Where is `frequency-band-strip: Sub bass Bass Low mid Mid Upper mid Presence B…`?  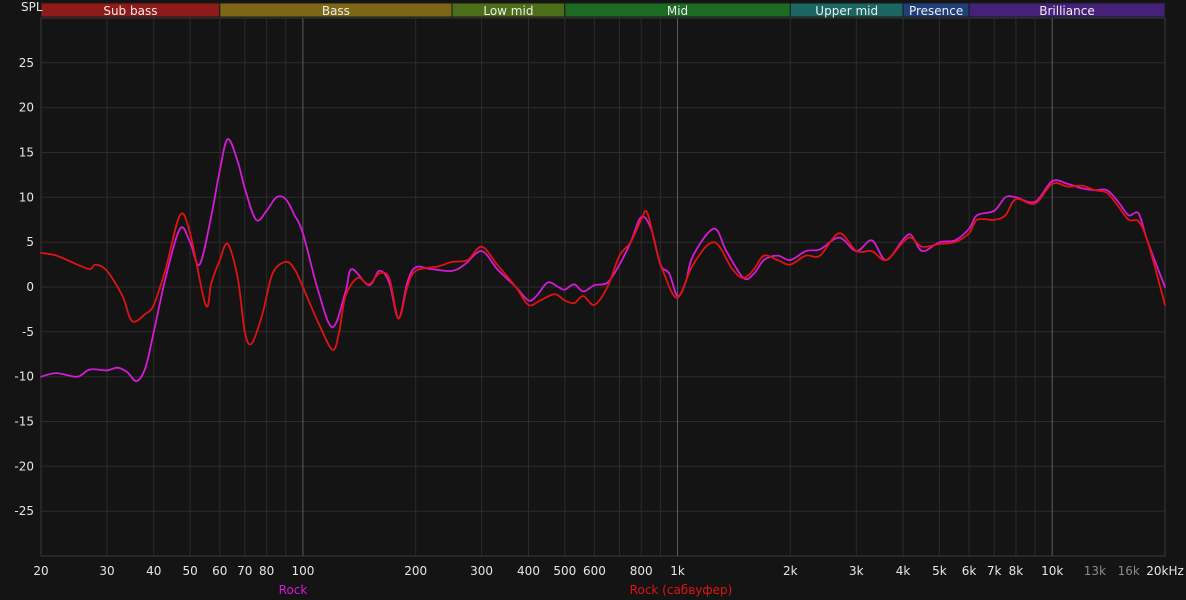 frequency-band-strip: Sub bass Bass Low mid Mid Upper mid Presence B… is located at coordinates (603, 10).